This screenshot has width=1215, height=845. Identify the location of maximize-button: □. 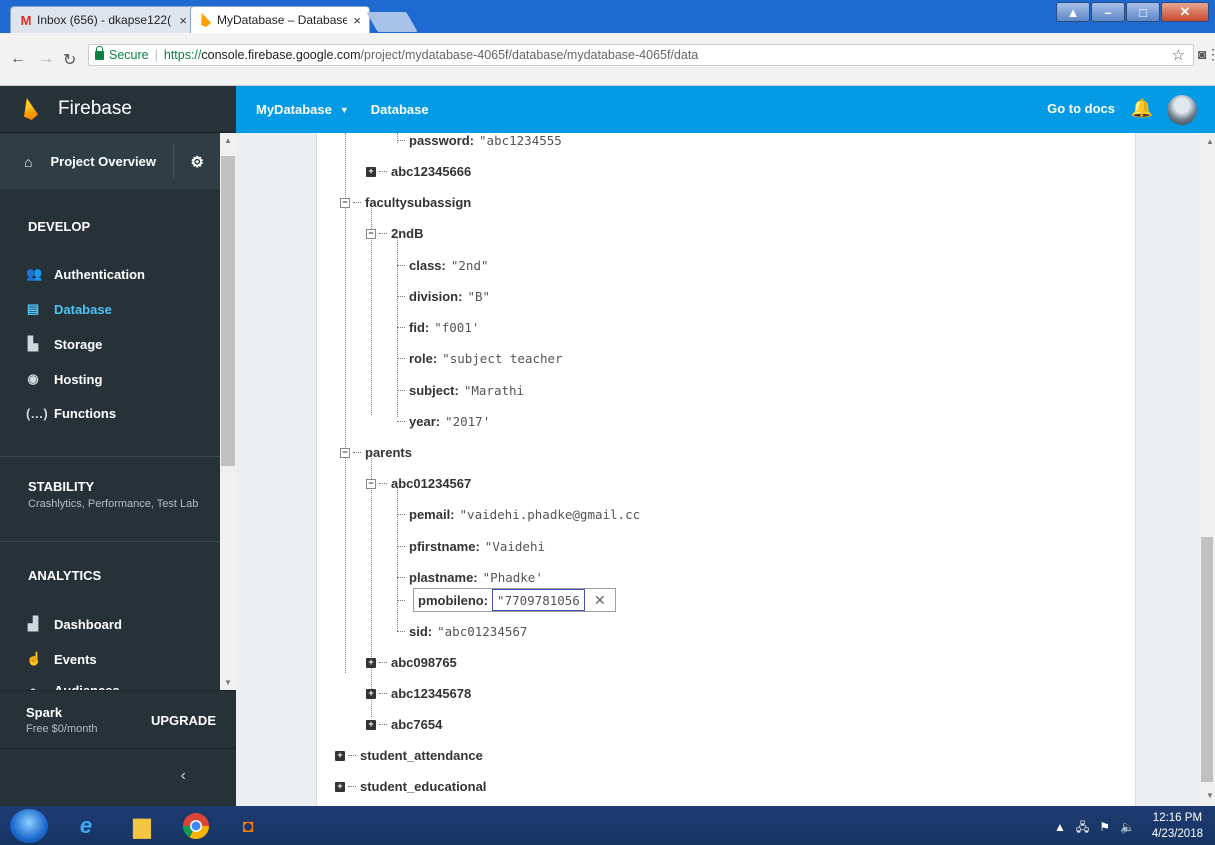
(1143, 12).